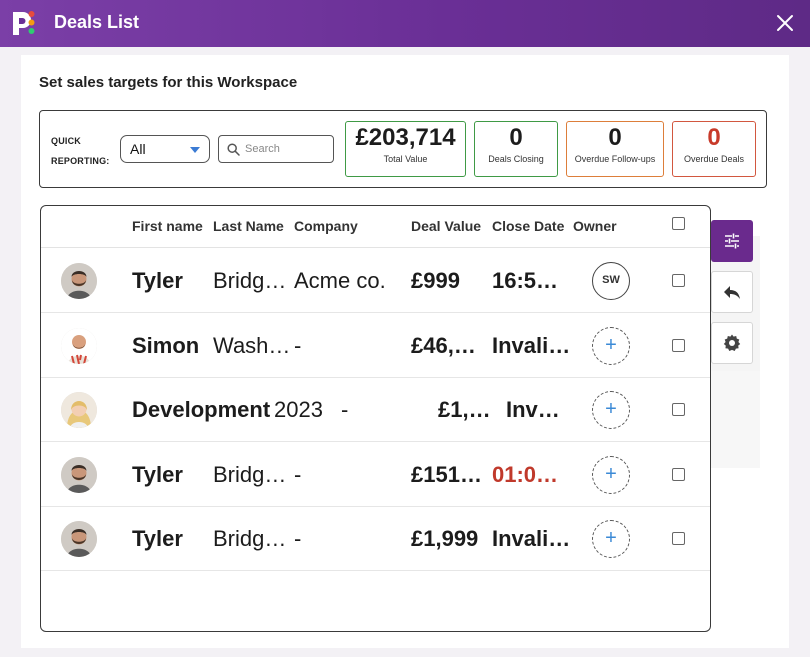  I want to click on search-icon, so click(233, 149).